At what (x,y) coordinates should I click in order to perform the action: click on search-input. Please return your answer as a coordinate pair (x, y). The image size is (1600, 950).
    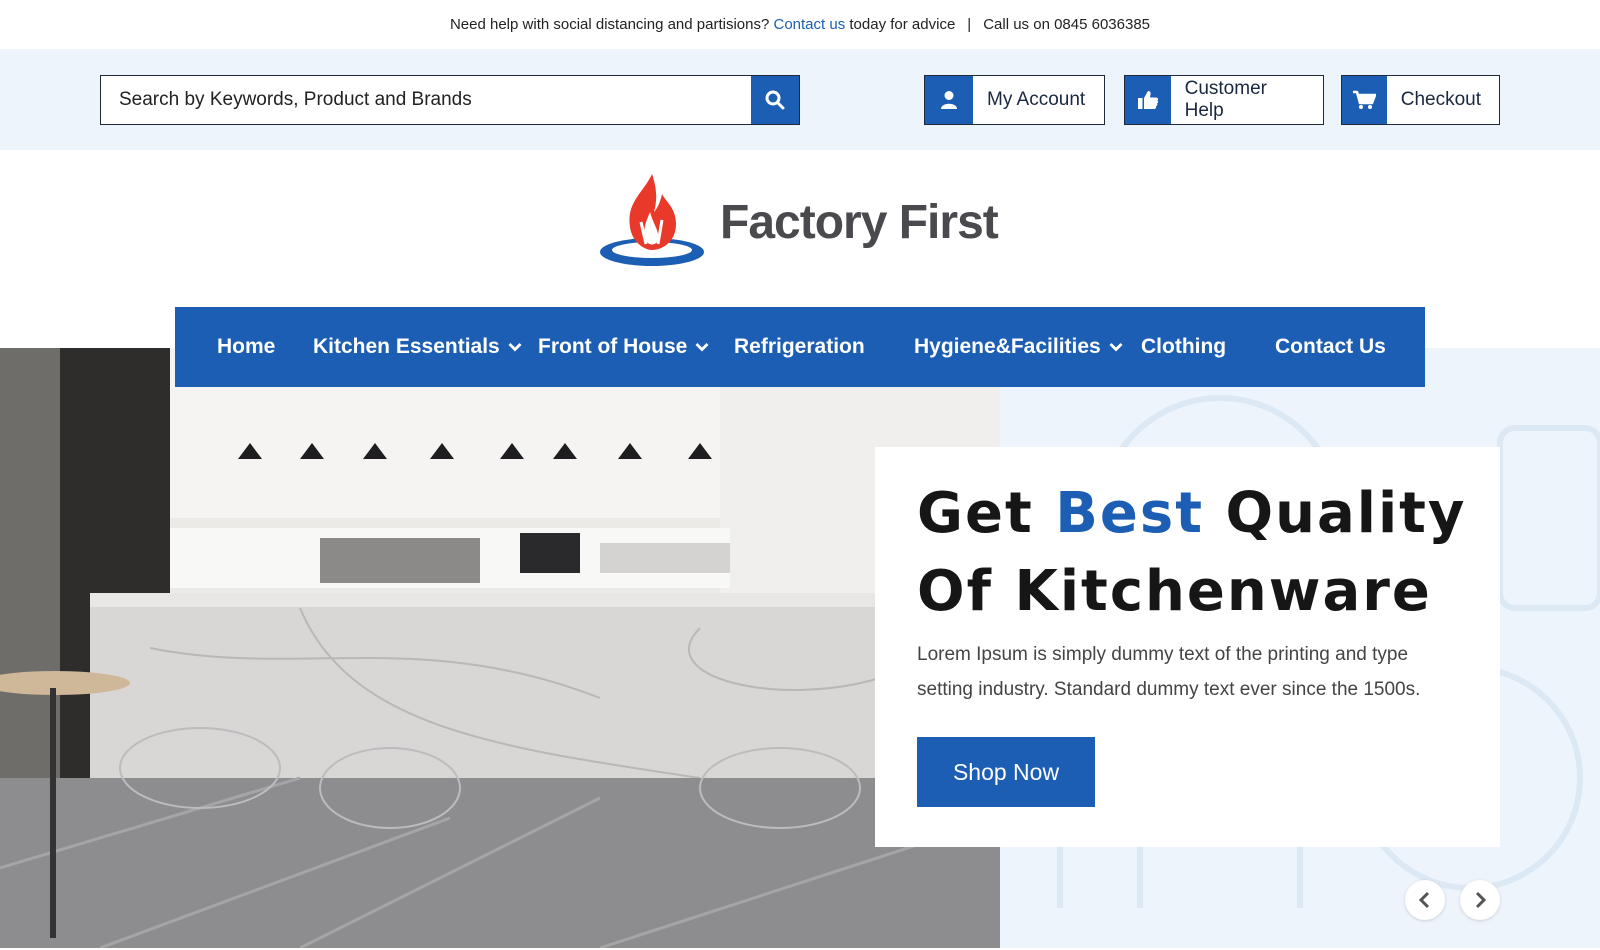
    Looking at the image, I should click on (426, 100).